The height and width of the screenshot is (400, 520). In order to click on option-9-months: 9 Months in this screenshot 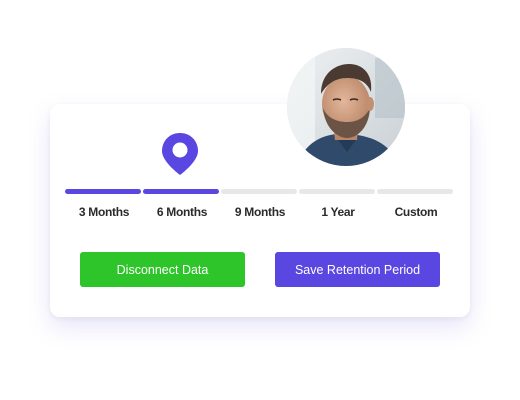, I will do `click(260, 212)`.